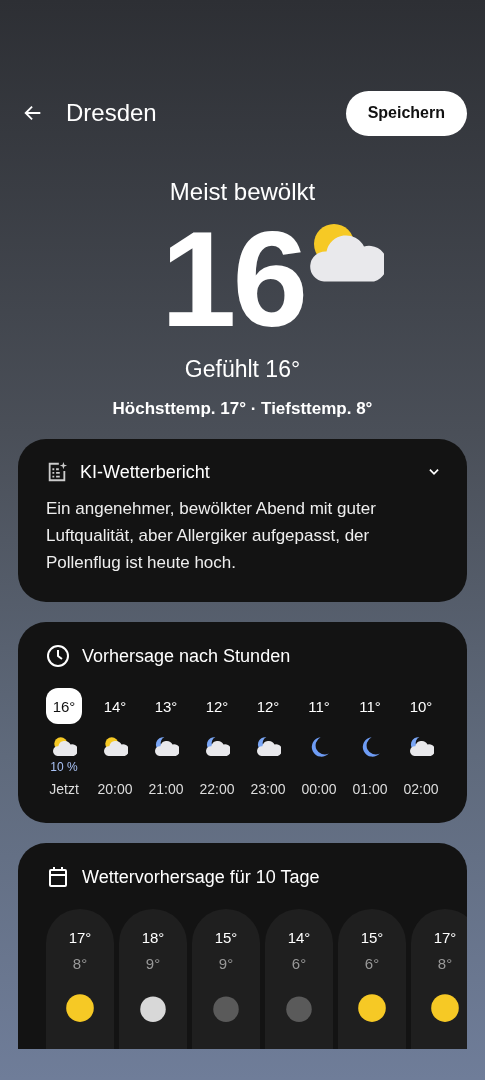 The height and width of the screenshot is (1080, 485). I want to click on day-column: 15° 6°, so click(372, 979).